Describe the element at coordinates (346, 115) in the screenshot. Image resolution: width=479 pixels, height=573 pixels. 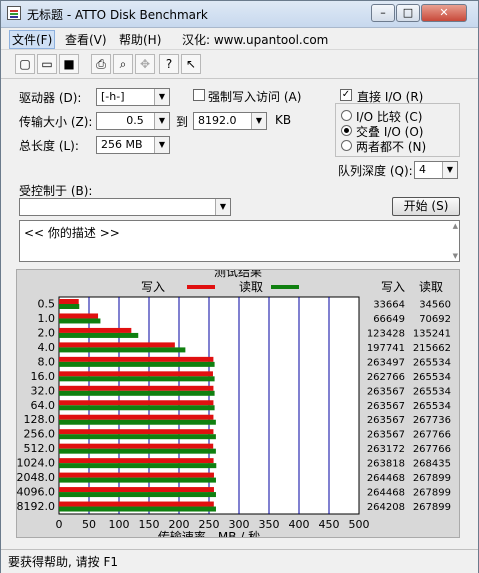
I see `io-compare-radio` at that location.